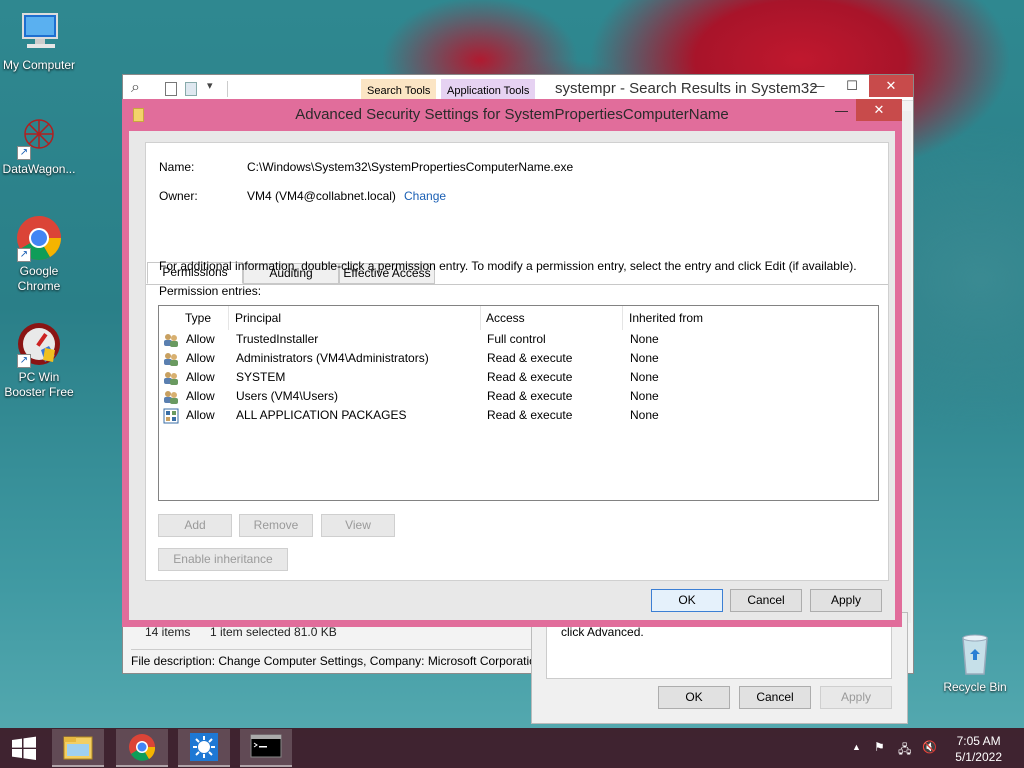 The width and height of the screenshot is (1024, 768). I want to click on command-prompt-icon, so click(266, 746).